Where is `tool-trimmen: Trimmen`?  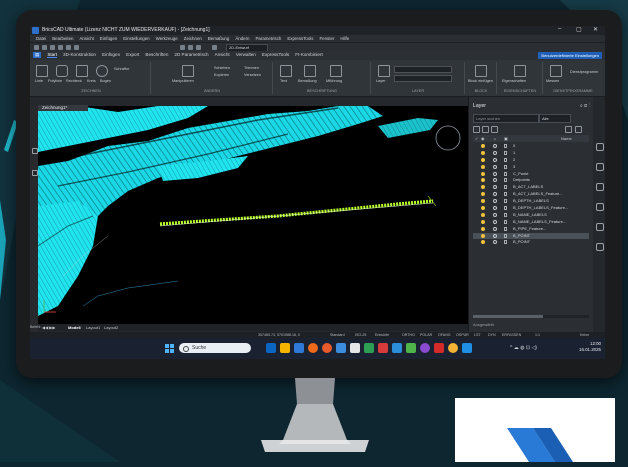
tool-trimmen: Trimmen is located at coordinates (251, 68).